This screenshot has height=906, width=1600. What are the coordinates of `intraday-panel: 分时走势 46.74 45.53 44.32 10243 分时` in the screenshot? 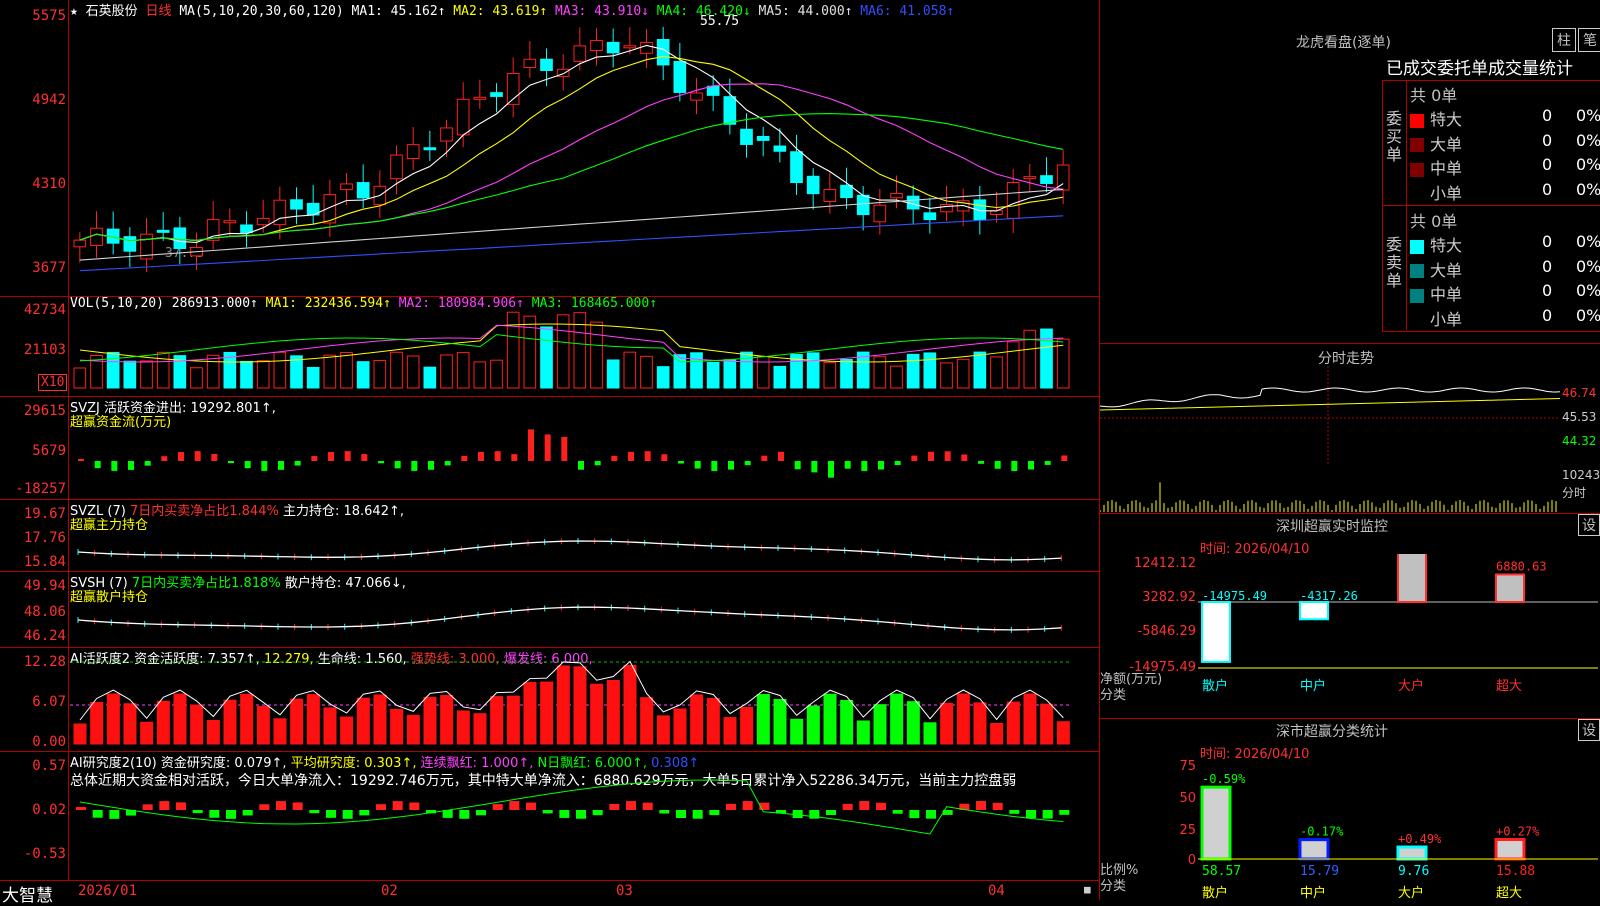 It's located at (1350, 428).